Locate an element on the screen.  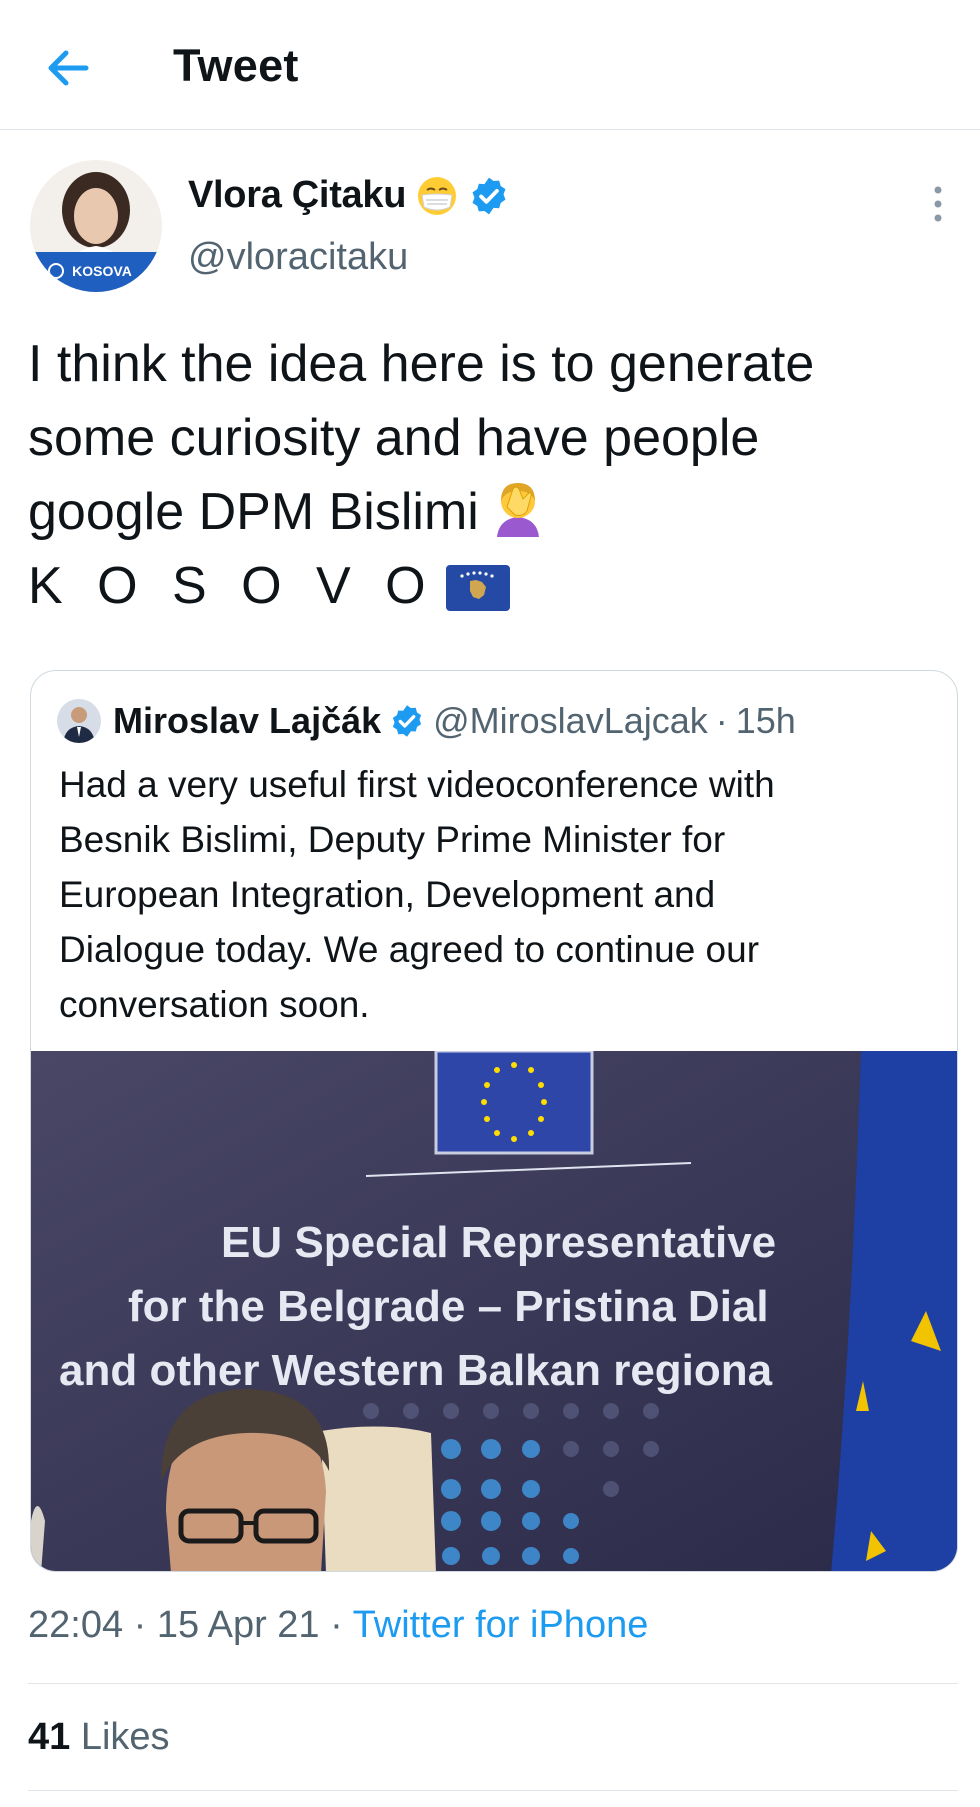
quoted-tweet-header: Miroslav Lajčák @MiroslavLajcak · 15h is located at coordinates (426, 721).